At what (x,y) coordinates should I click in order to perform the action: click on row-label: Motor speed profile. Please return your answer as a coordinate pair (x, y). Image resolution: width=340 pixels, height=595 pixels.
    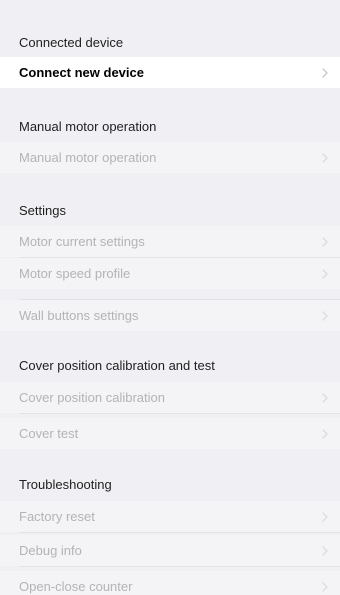
    Looking at the image, I should click on (75, 273).